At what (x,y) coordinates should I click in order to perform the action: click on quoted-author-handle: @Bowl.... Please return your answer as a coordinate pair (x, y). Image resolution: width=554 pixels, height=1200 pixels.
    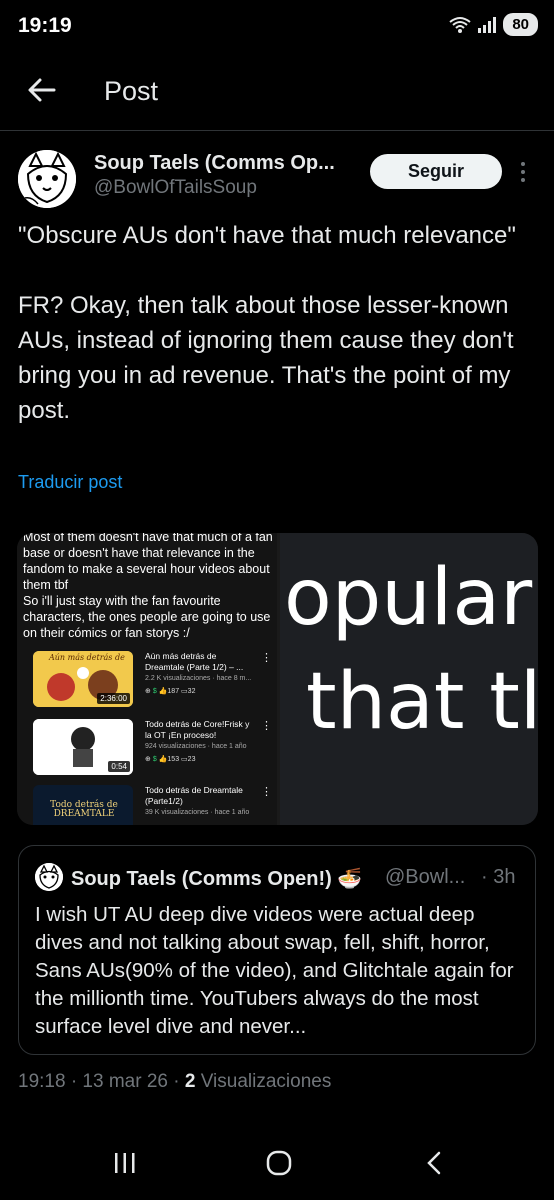
    Looking at the image, I should click on (425, 877).